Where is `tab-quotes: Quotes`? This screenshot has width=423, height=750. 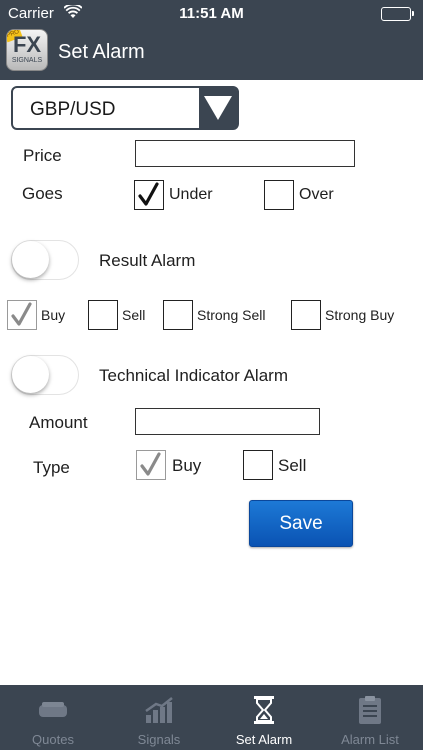 tab-quotes: Quotes is located at coordinates (53, 717).